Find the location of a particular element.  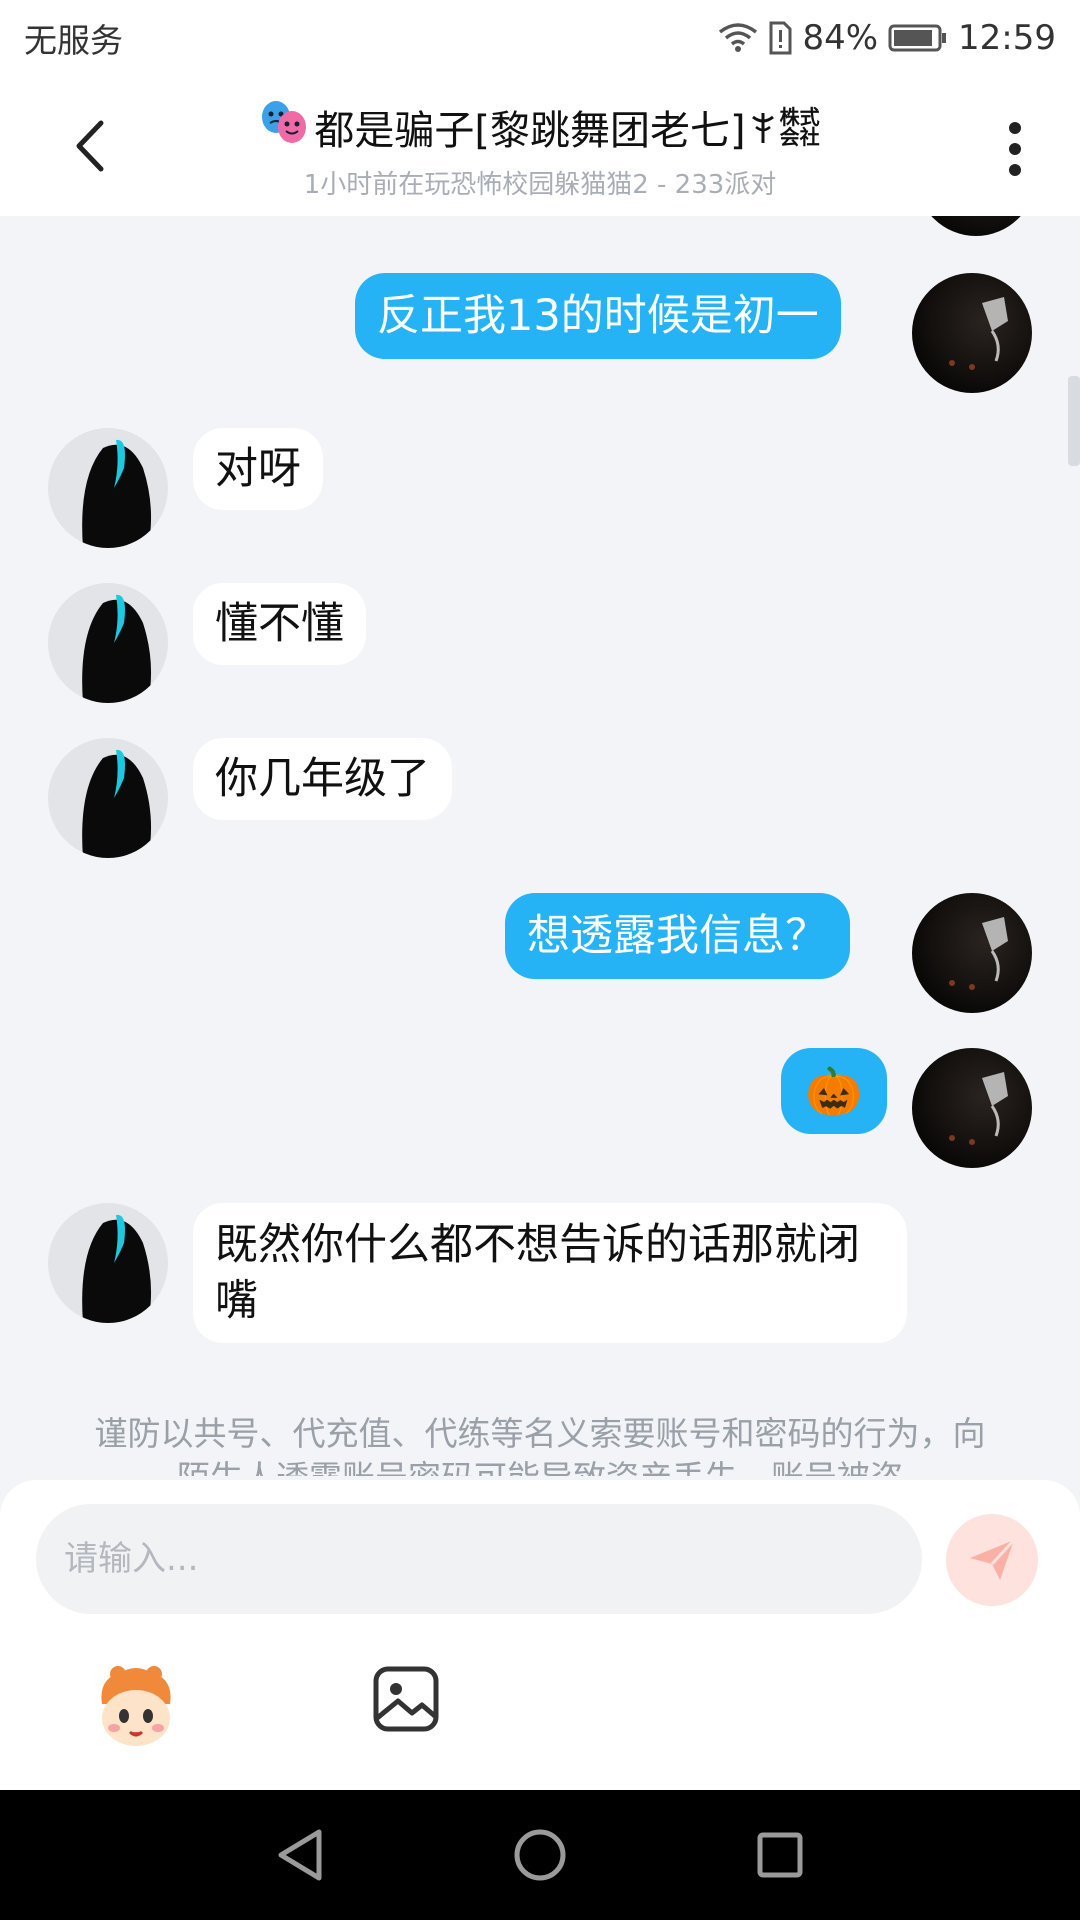

status-bar: 无服务 84% 12:59 is located at coordinates (540, 38).